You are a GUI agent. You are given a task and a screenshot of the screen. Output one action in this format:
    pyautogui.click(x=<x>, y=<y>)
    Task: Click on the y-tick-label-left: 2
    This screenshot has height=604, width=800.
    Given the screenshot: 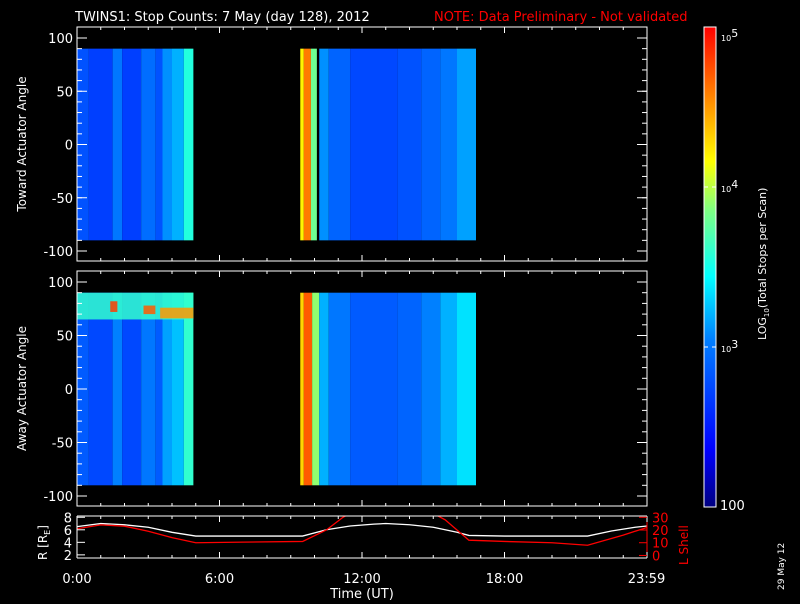 What is the action you would take?
    pyautogui.click(x=68, y=556)
    